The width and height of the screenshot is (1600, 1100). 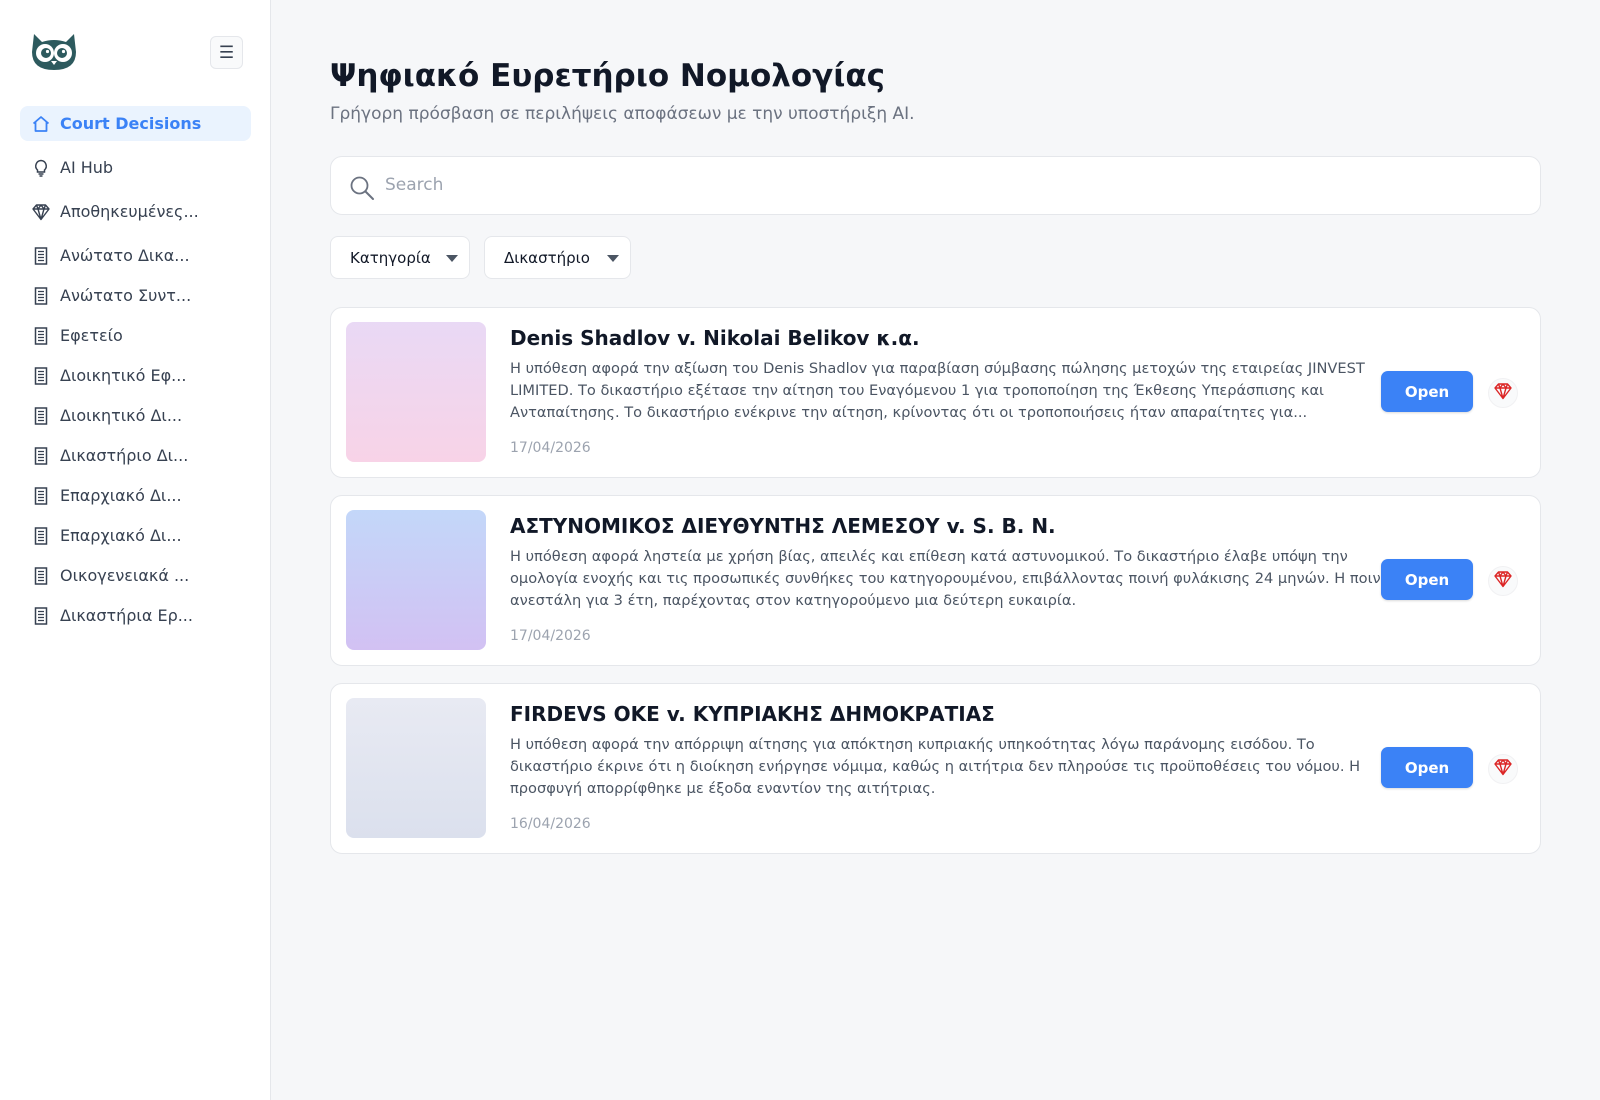 I want to click on court-filter: Δικαστήριο, so click(x=557, y=257).